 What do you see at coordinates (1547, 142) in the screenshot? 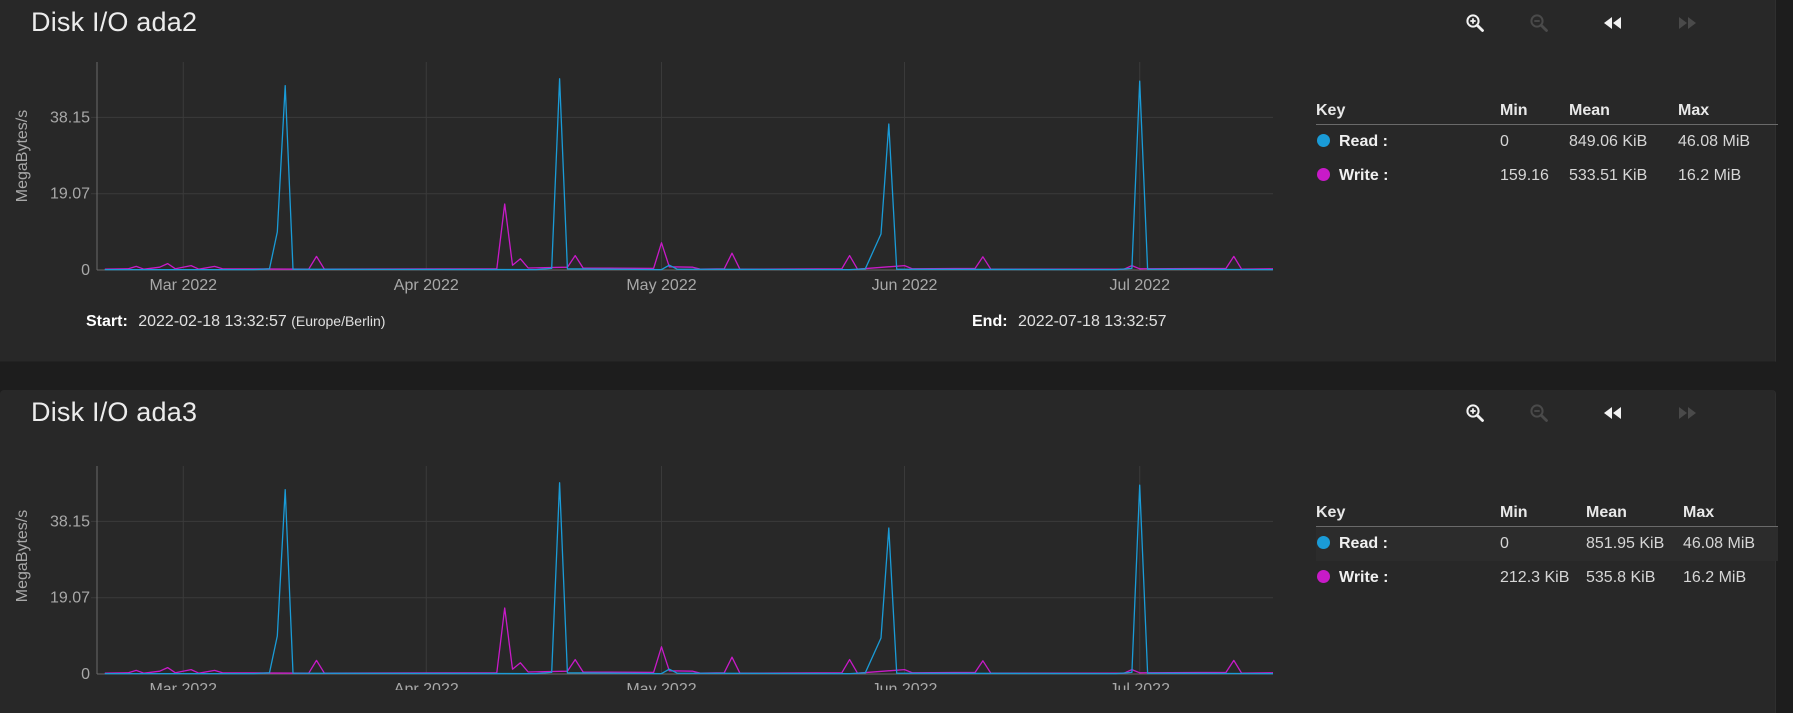
I see `legend-row-read: Read : 0 849.06 KiB 46.08 MiB` at bounding box center [1547, 142].